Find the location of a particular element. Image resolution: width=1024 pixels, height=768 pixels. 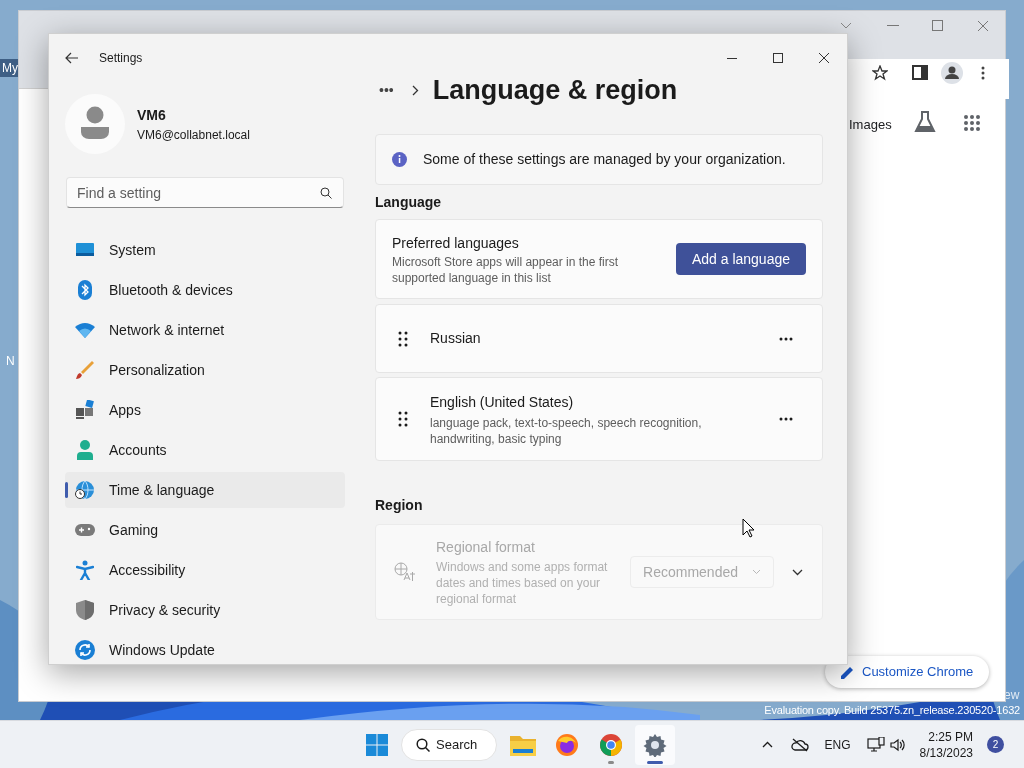

nav-item: Accounts is located at coordinates (205, 450).